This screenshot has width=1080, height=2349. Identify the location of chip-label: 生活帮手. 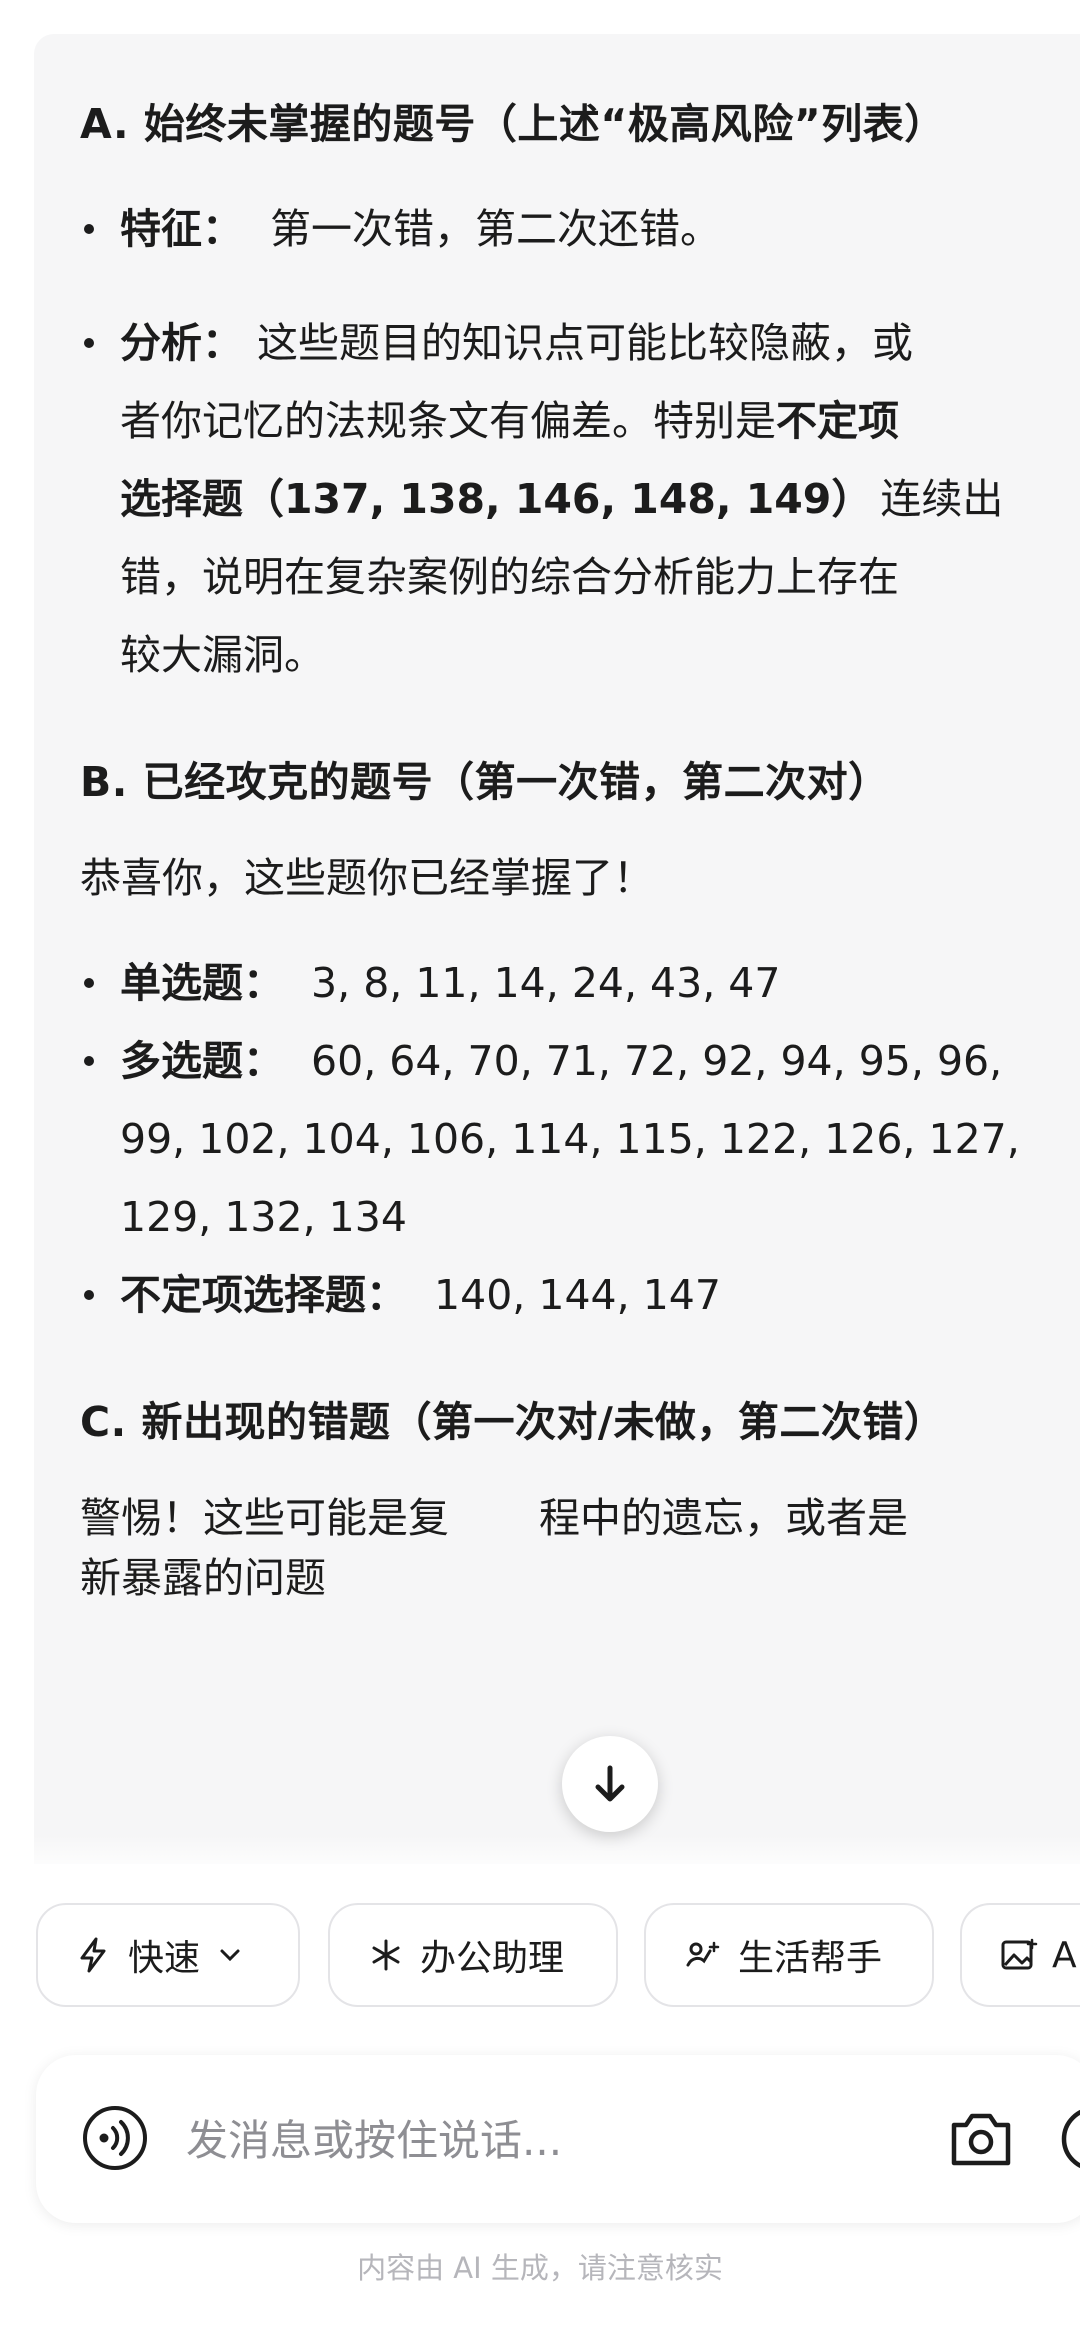
(810, 1958).